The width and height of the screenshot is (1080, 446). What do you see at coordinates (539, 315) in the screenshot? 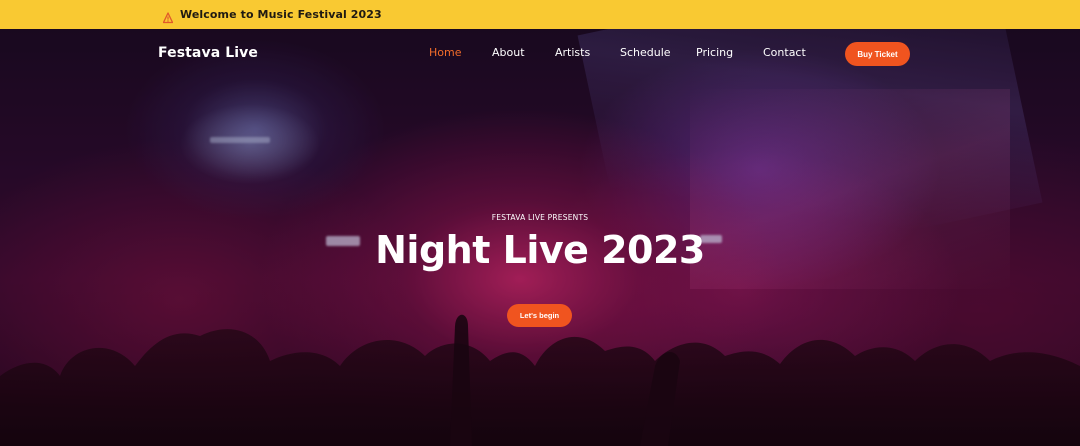
I see `lets-begin-button: Let's begin` at bounding box center [539, 315].